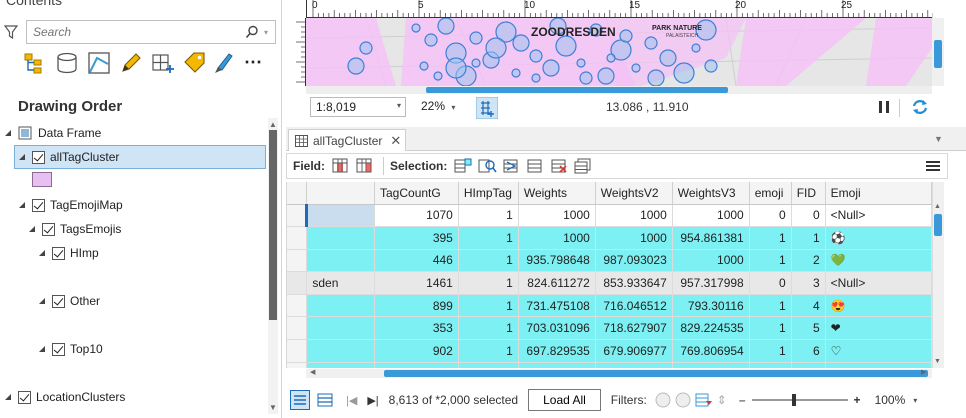 This screenshot has height=418, width=966. I want to click on map-graphic: ZOODRESDEN PARK NATURE PALAISTEICH, so click(619, 52).